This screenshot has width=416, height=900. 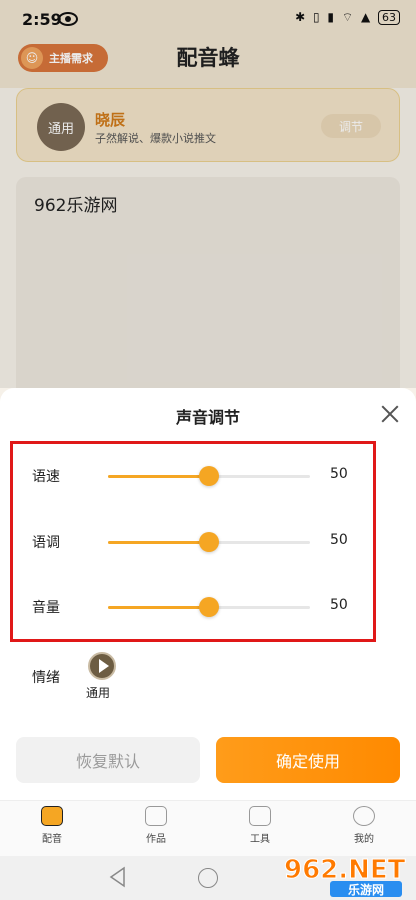 I want to click on slider-row-pitch: 语调 50, so click(x=208, y=542).